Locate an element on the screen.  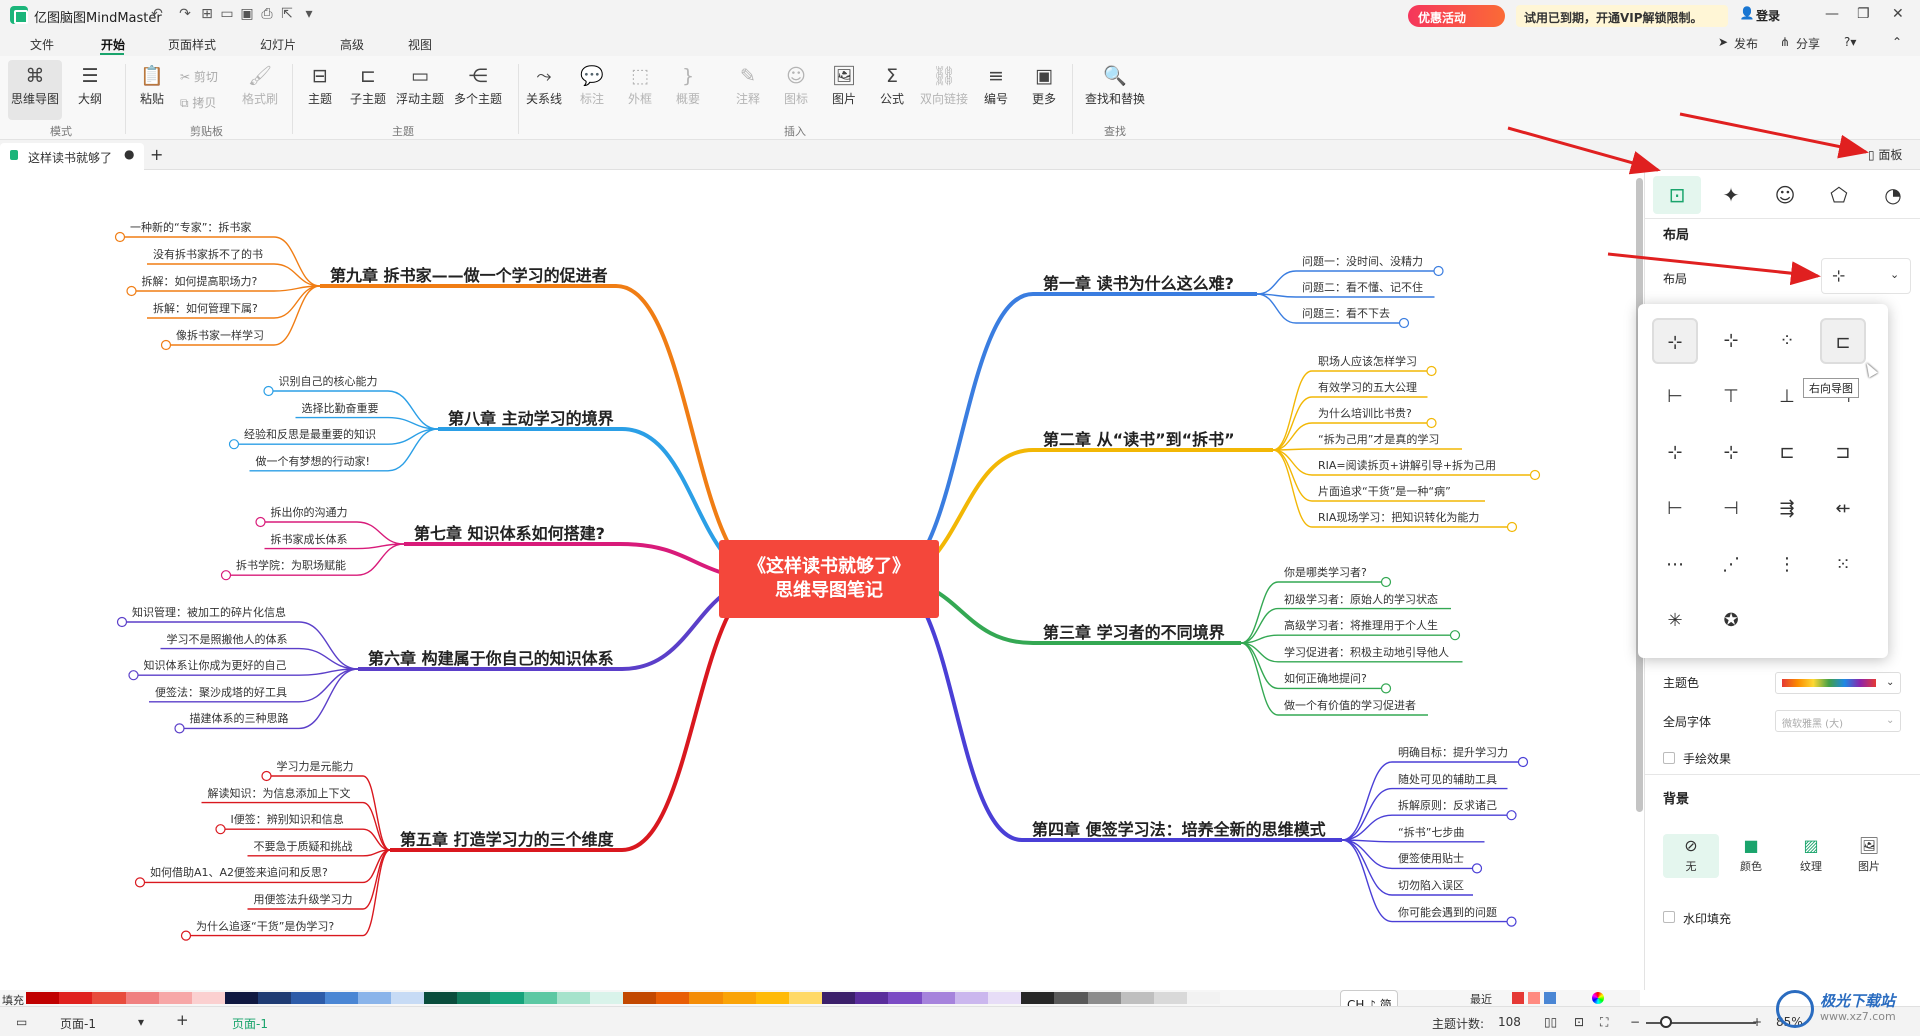
branch-topic: 第九章 拆书家——做一个学习的促进者 is located at coordinates (469, 274).